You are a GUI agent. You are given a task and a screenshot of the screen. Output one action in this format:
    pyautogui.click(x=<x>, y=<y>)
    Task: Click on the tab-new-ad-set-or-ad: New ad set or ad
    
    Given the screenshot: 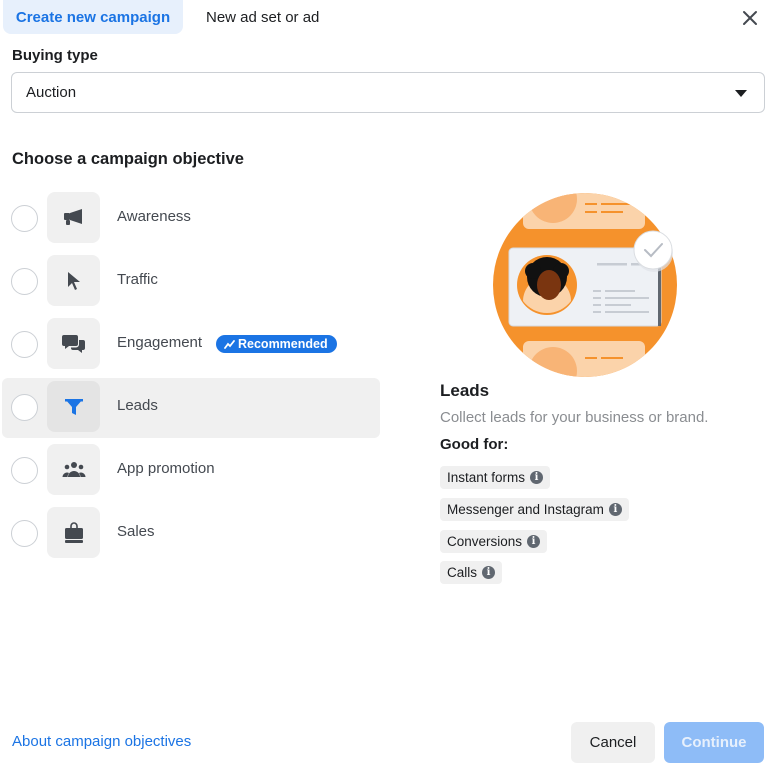 What is the action you would take?
    pyautogui.click(x=262, y=17)
    